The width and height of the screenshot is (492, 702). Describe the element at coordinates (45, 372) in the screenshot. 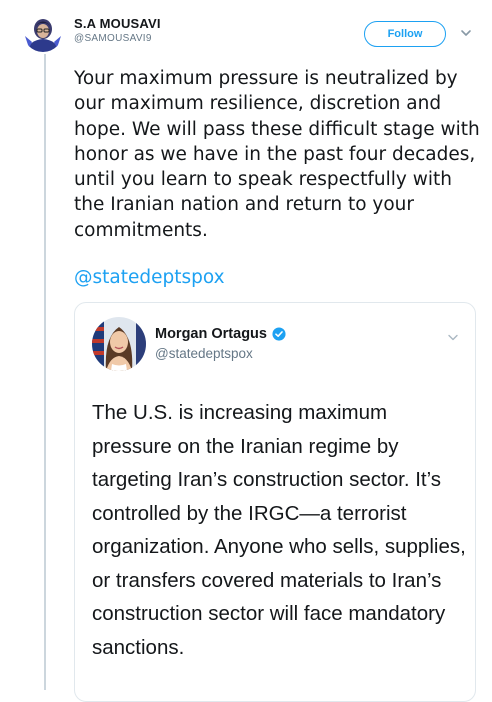

I see `thread-connector-line` at that location.